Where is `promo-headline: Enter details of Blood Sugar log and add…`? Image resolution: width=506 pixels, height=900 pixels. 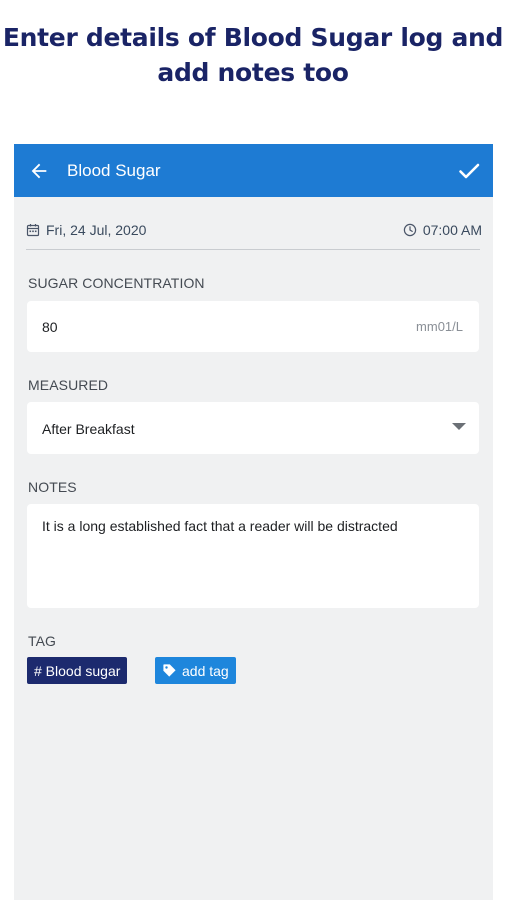
promo-headline: Enter details of Blood Sugar log and add… is located at coordinates (253, 55).